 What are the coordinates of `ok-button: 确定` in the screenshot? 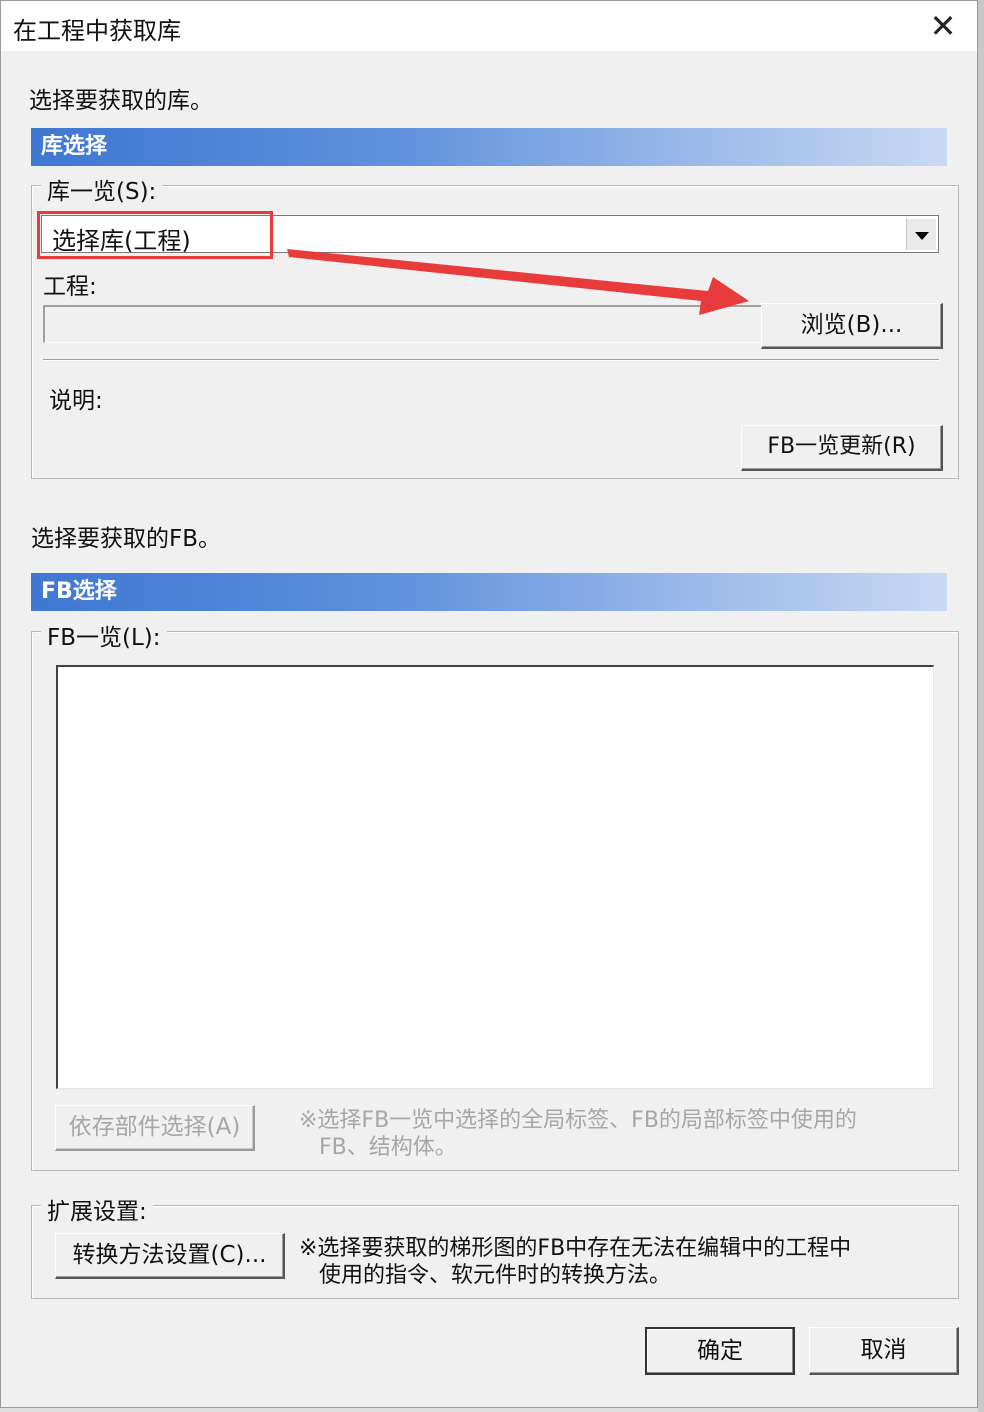 It's located at (720, 1351).